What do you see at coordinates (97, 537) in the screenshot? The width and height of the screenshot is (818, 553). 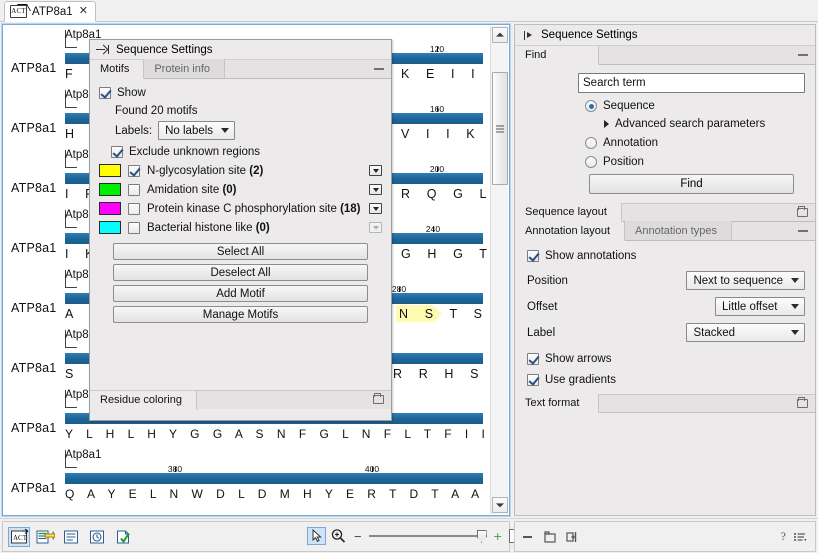 I see `history-icon` at bounding box center [97, 537].